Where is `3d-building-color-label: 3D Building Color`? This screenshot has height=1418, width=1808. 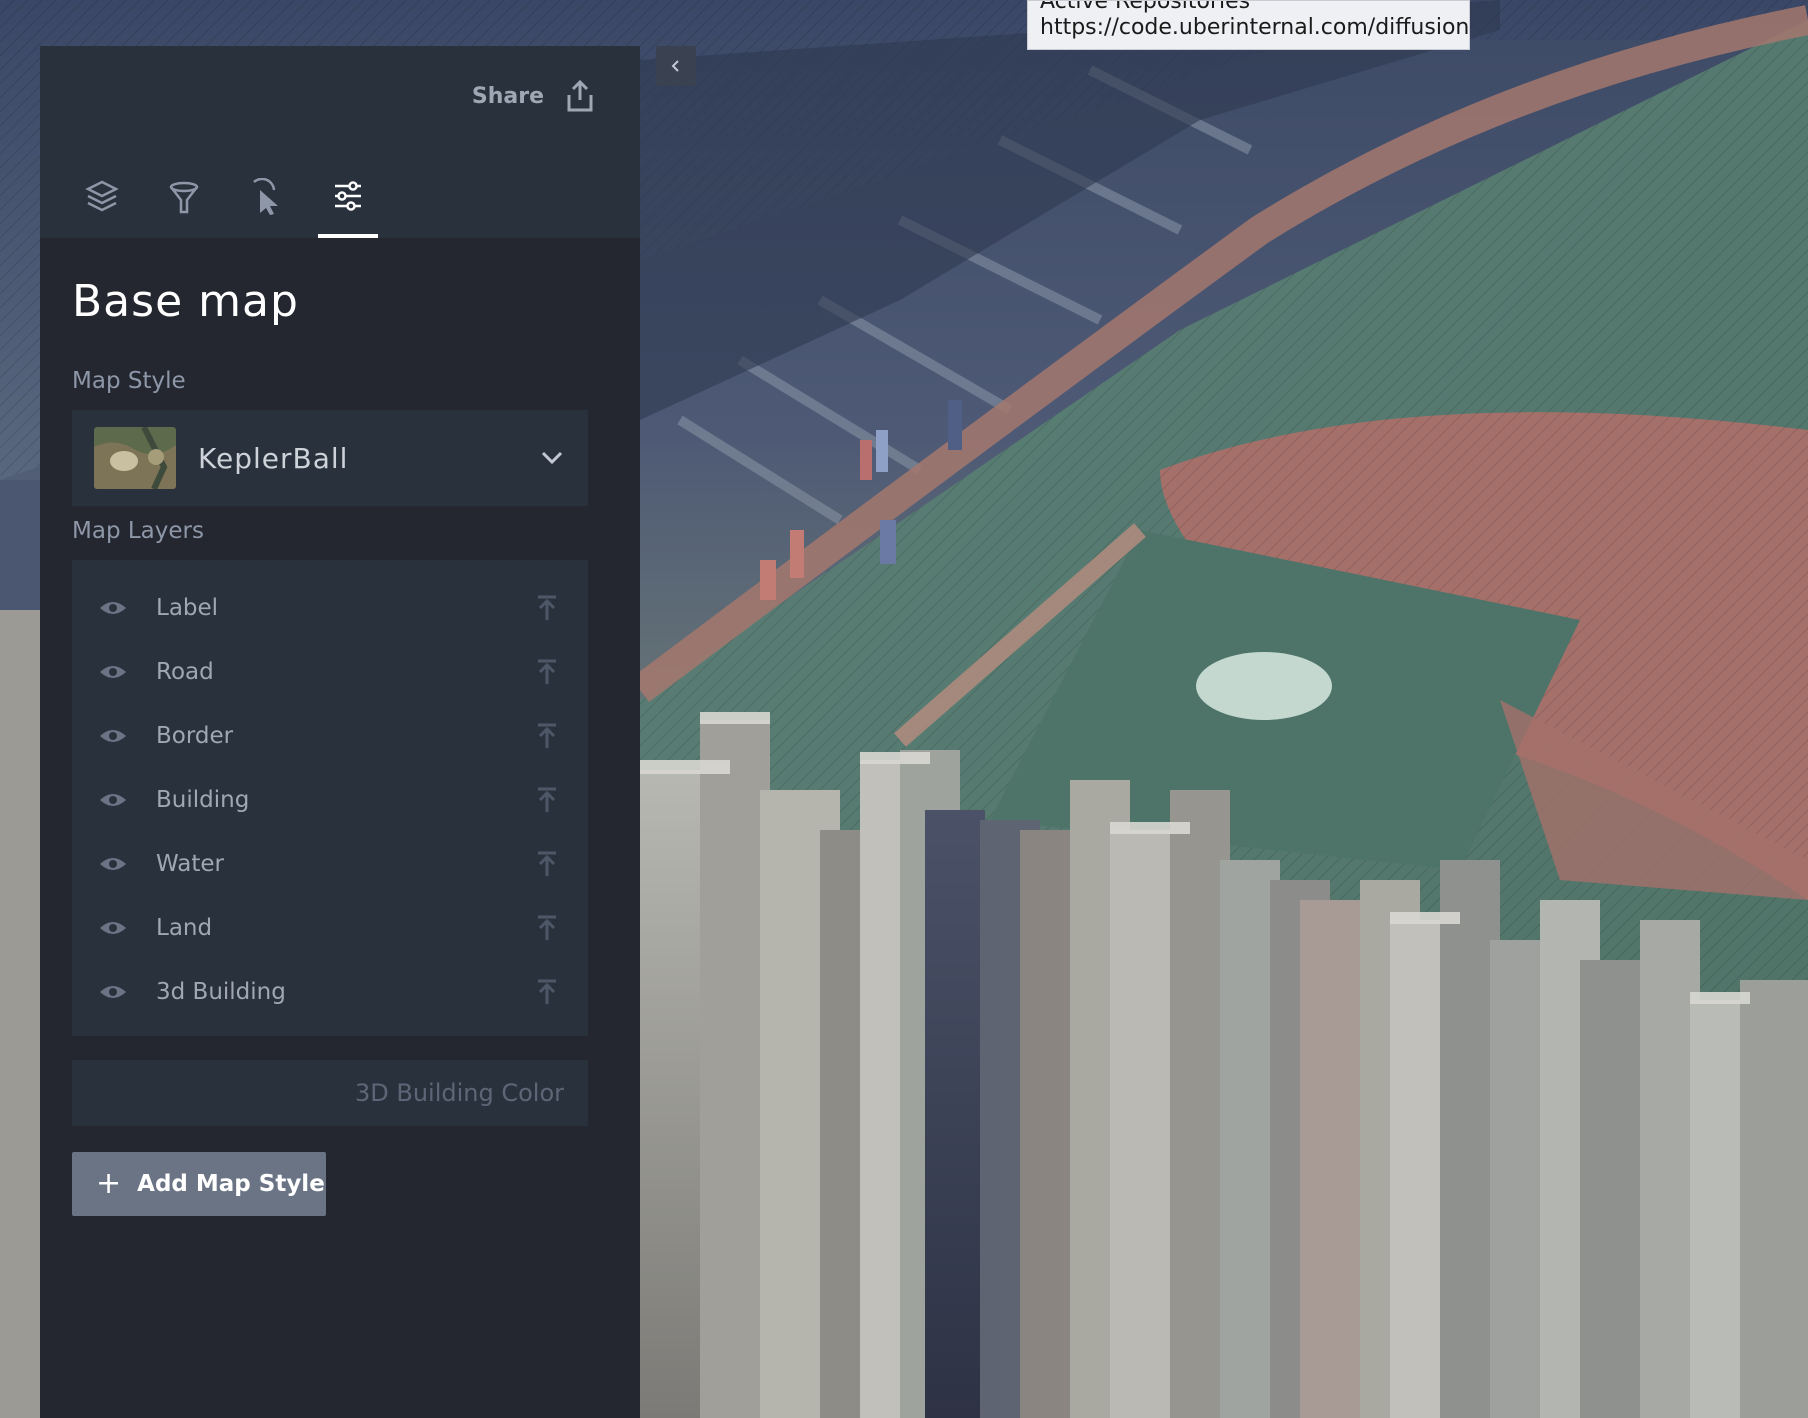
3d-building-color-label: 3D Building Color is located at coordinates (459, 1093).